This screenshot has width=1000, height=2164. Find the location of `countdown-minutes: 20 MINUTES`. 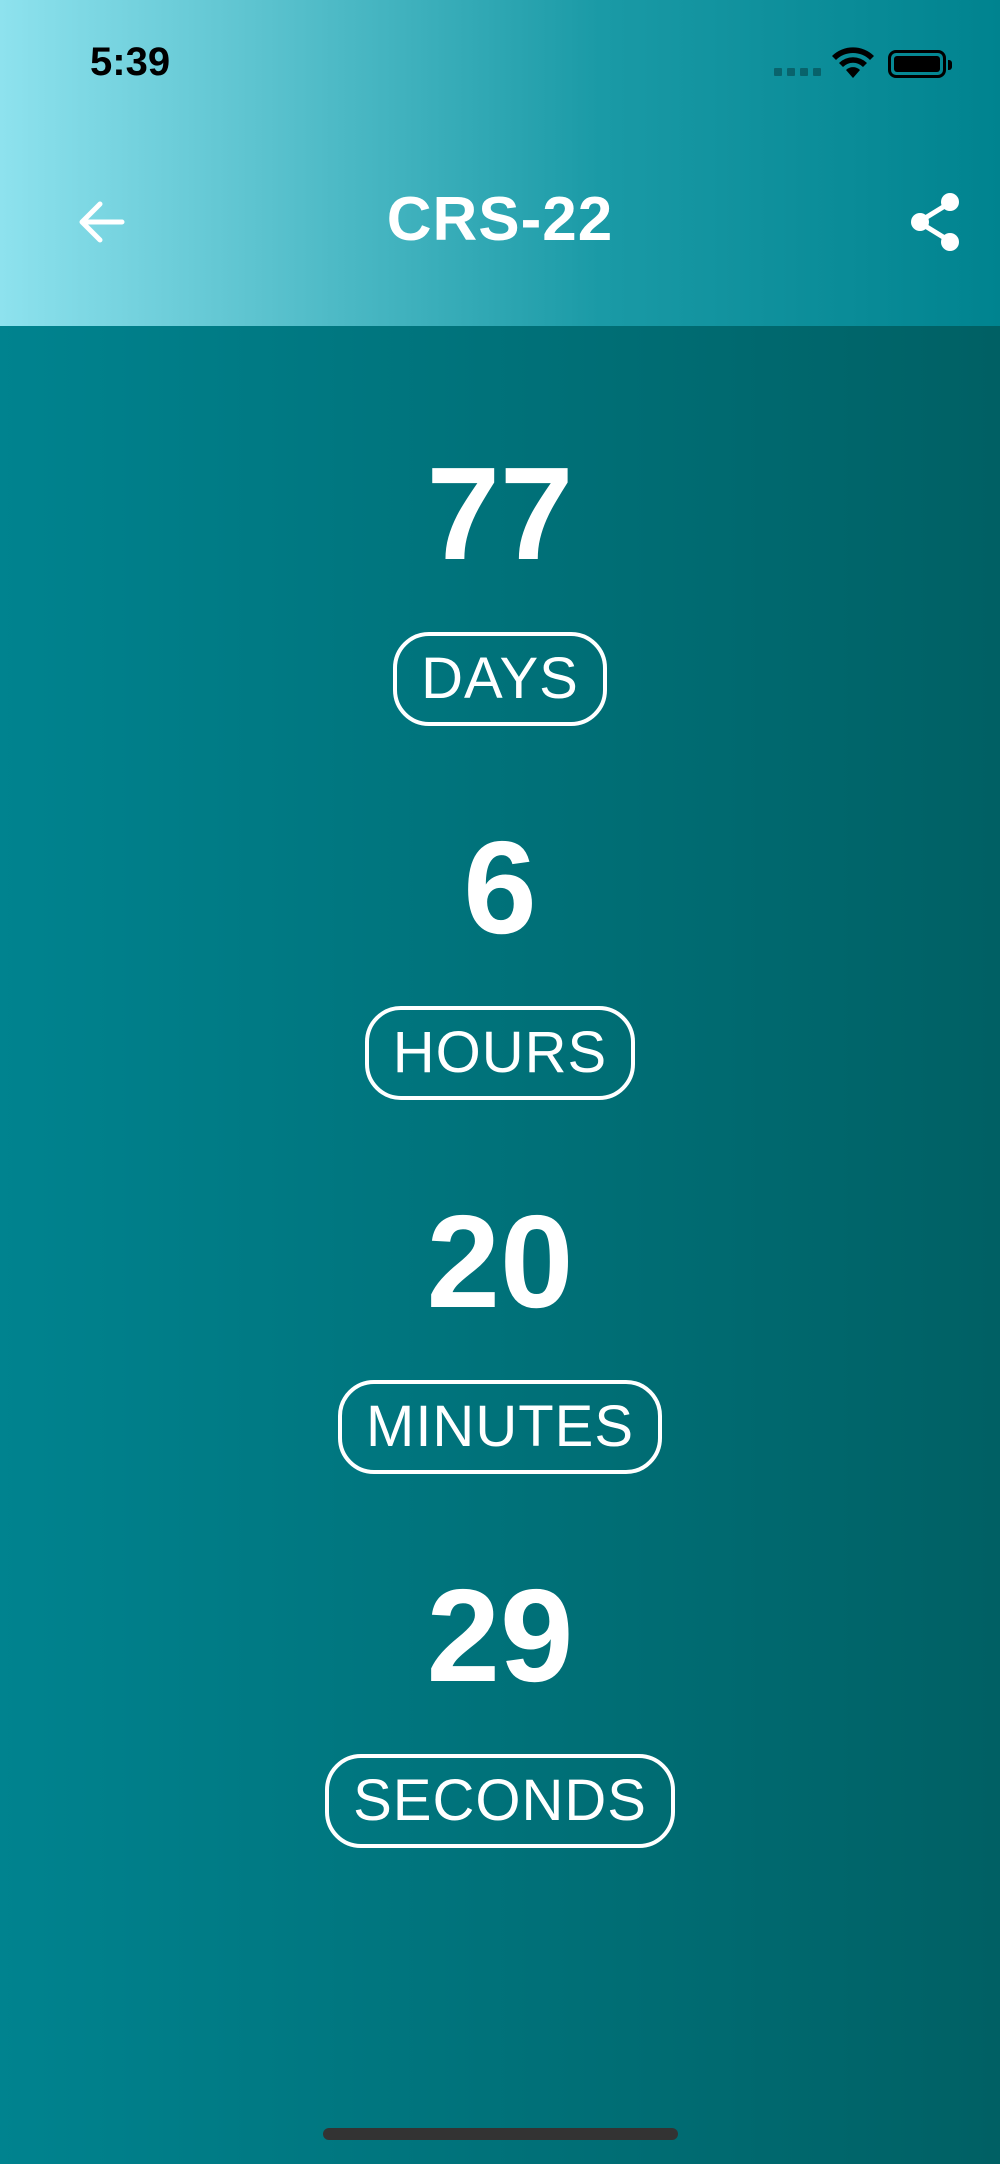

countdown-minutes: 20 MINUTES is located at coordinates (500, 1335).